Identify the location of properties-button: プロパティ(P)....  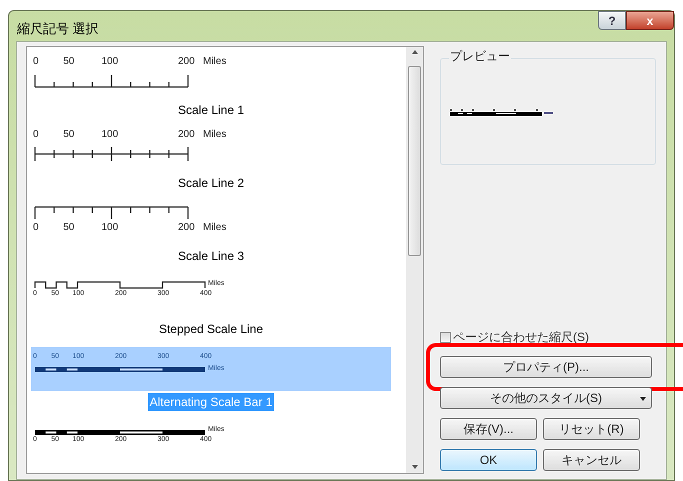
(546, 367).